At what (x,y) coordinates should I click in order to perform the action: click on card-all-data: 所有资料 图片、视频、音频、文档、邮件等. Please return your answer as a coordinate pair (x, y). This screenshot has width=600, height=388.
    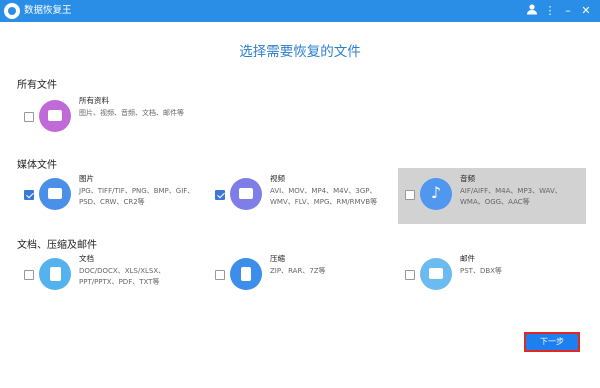
    Looking at the image, I should click on (111, 118).